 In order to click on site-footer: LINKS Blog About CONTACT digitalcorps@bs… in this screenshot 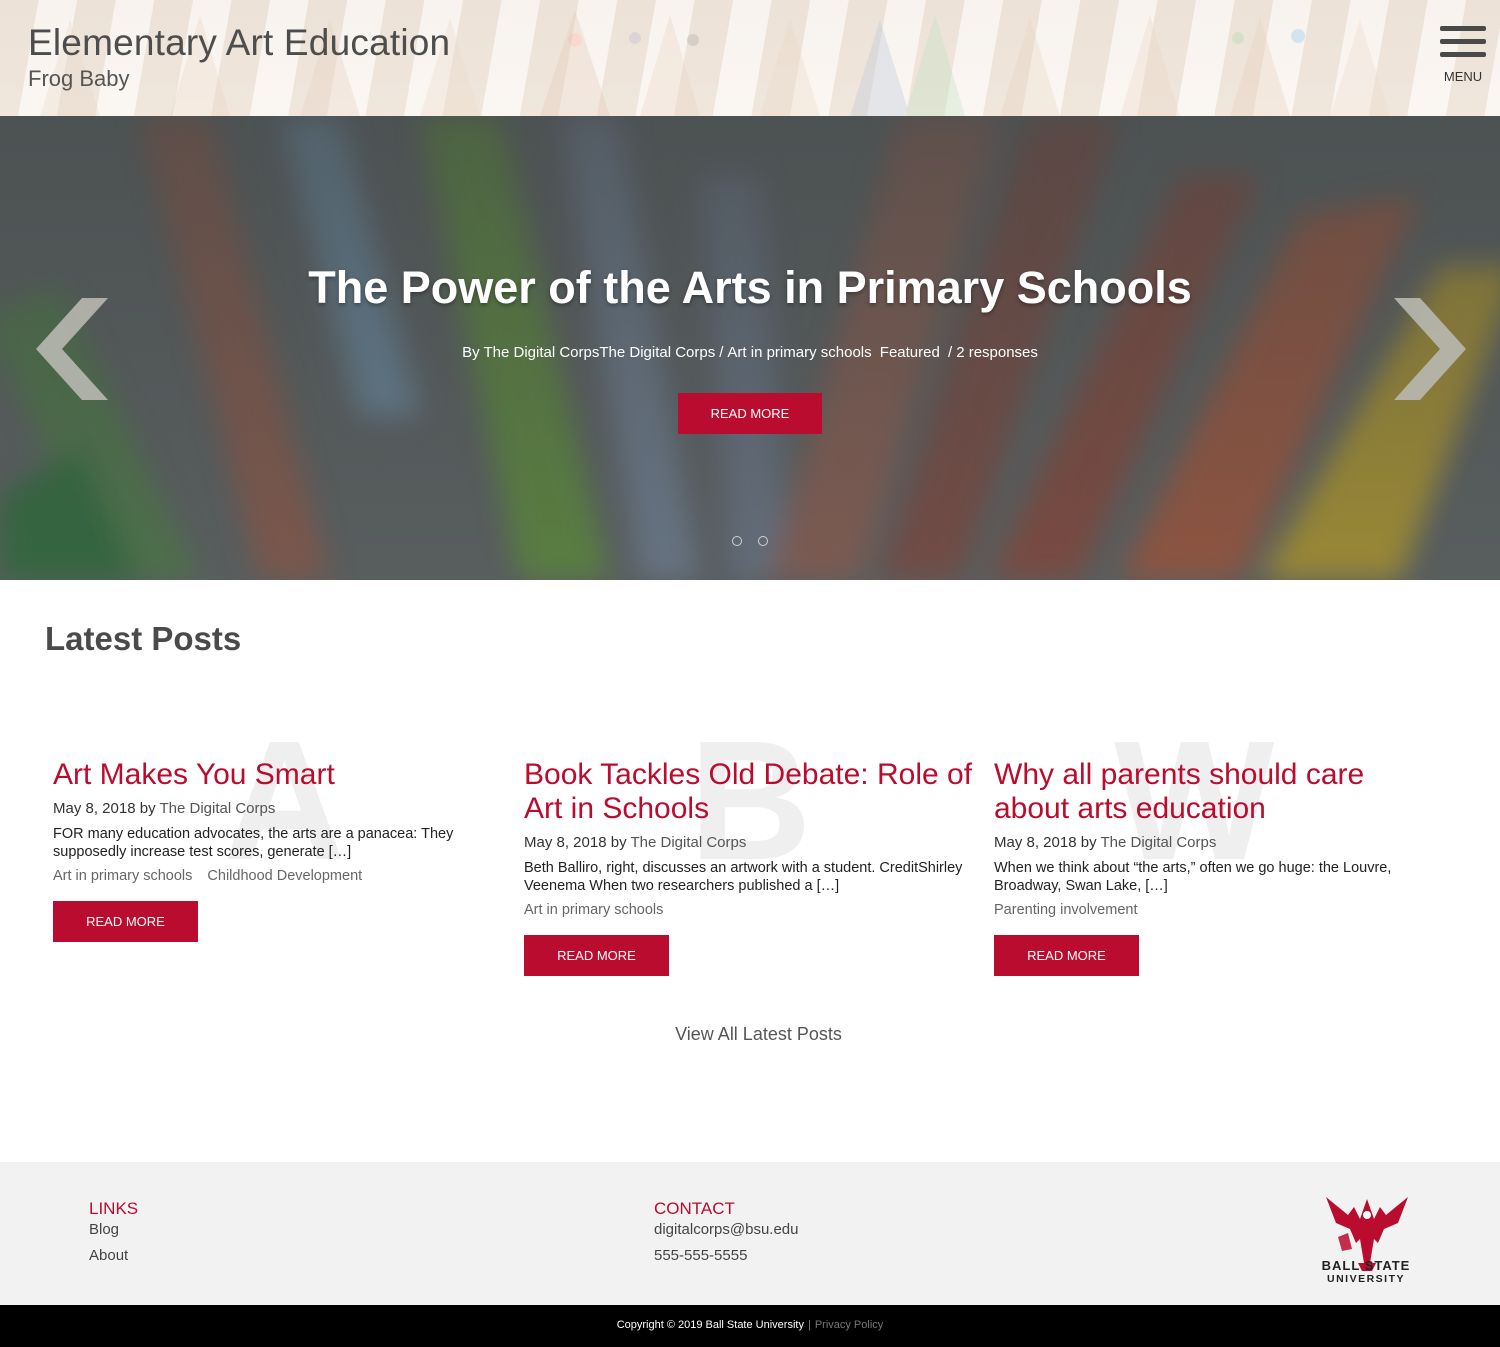, I will do `click(750, 1233)`.